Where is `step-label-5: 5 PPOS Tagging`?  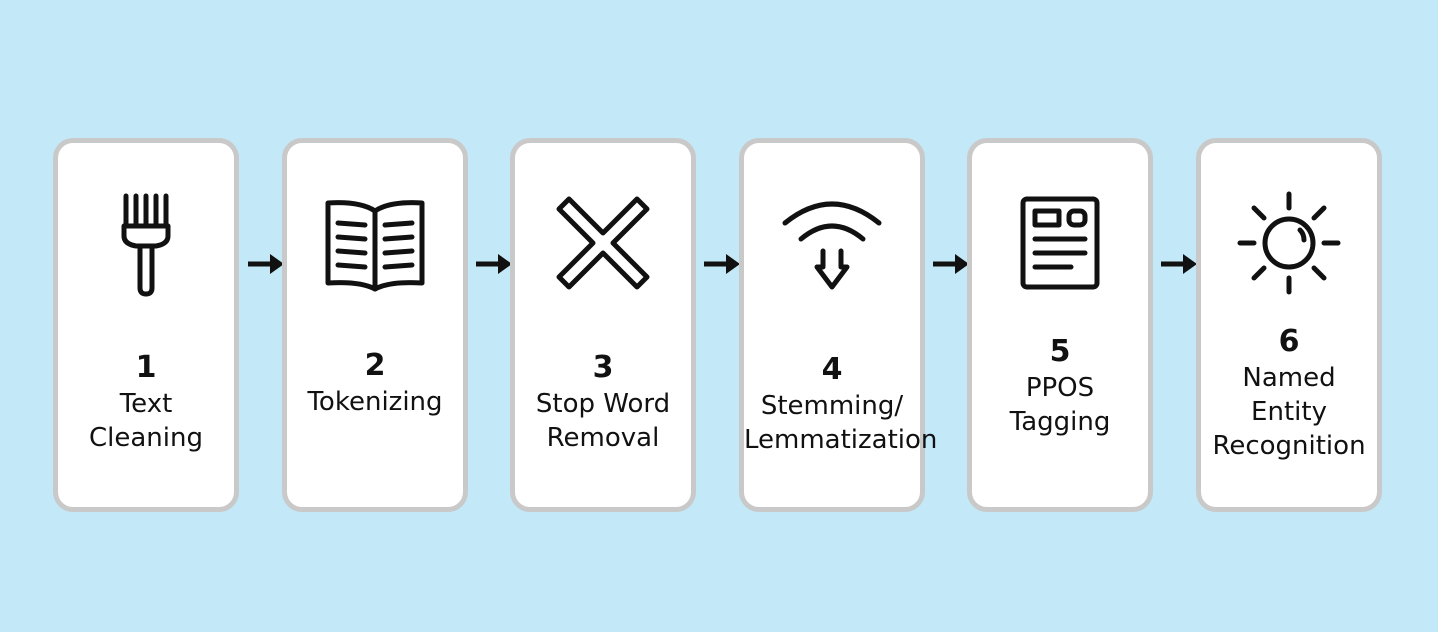
step-label-5: 5 PPOS Tagging is located at coordinates (1060, 386).